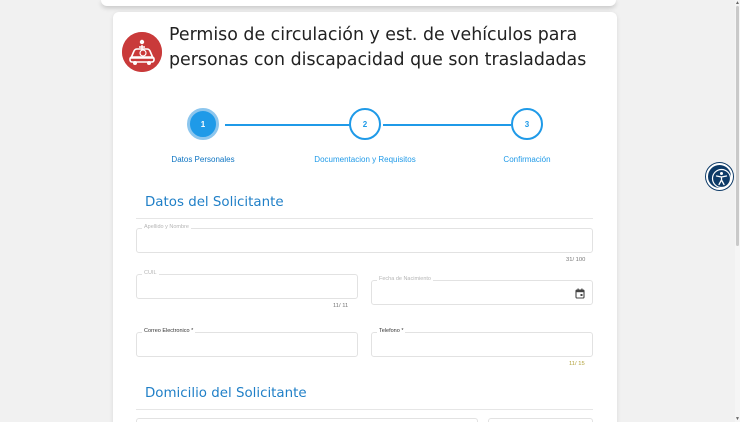 This screenshot has height=422, width=740. What do you see at coordinates (166, 227) in the screenshot?
I see `apellido-nombre-label: Apellido y Nombre` at bounding box center [166, 227].